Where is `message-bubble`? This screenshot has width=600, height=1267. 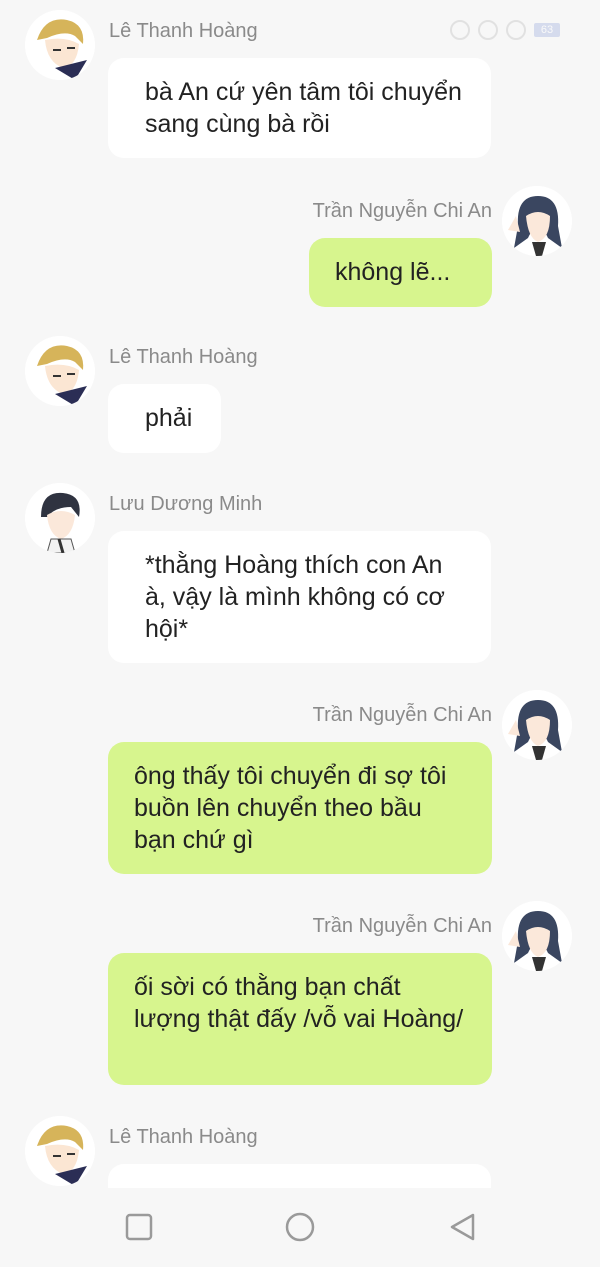 message-bubble is located at coordinates (299, 1176).